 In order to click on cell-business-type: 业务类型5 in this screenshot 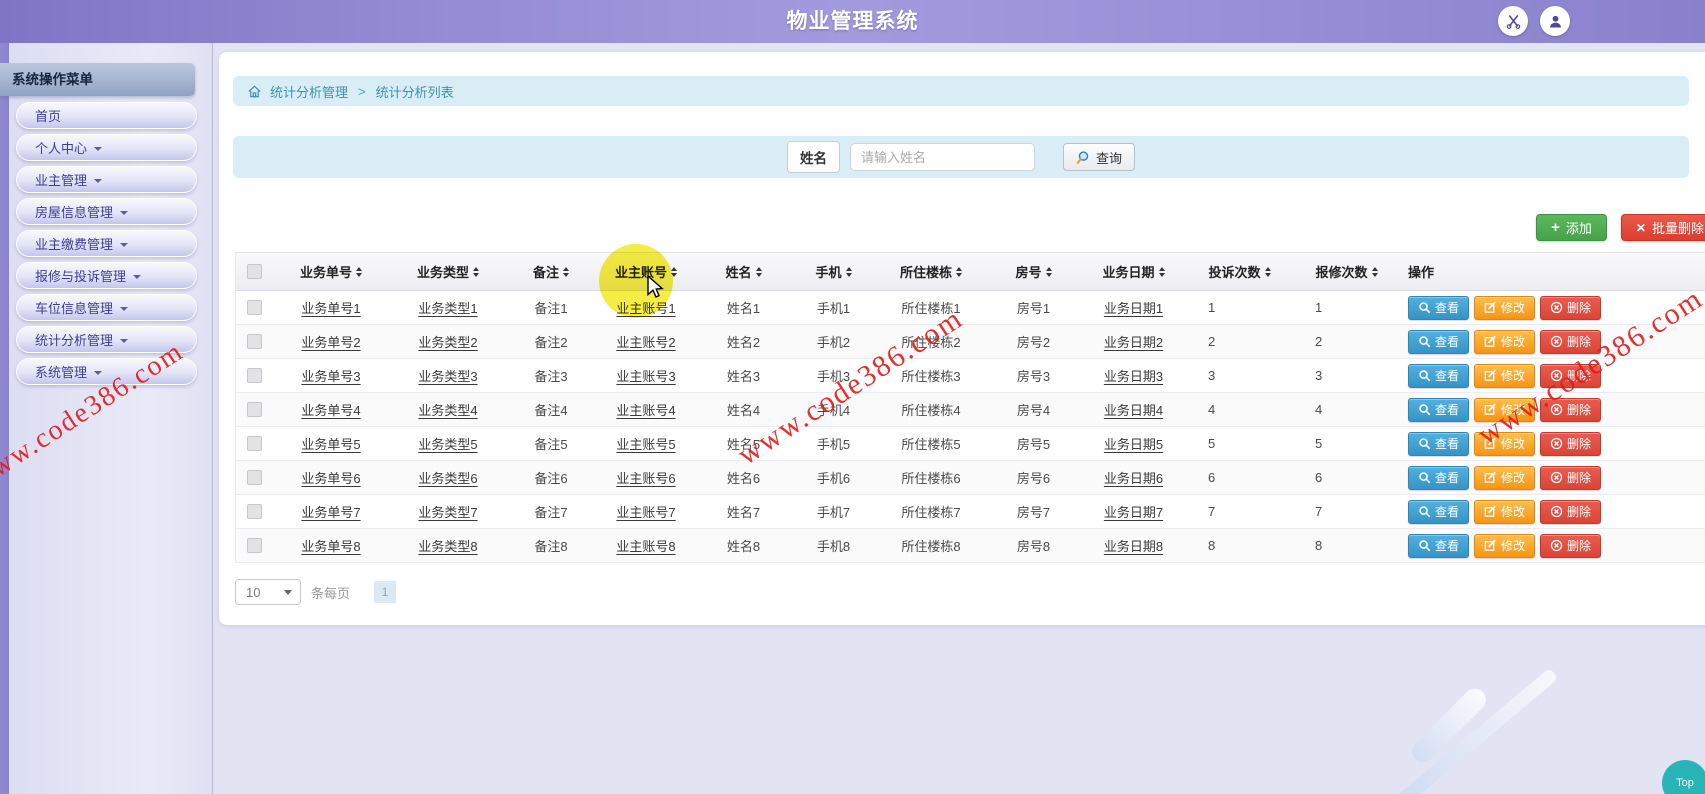, I will do `click(448, 443)`.